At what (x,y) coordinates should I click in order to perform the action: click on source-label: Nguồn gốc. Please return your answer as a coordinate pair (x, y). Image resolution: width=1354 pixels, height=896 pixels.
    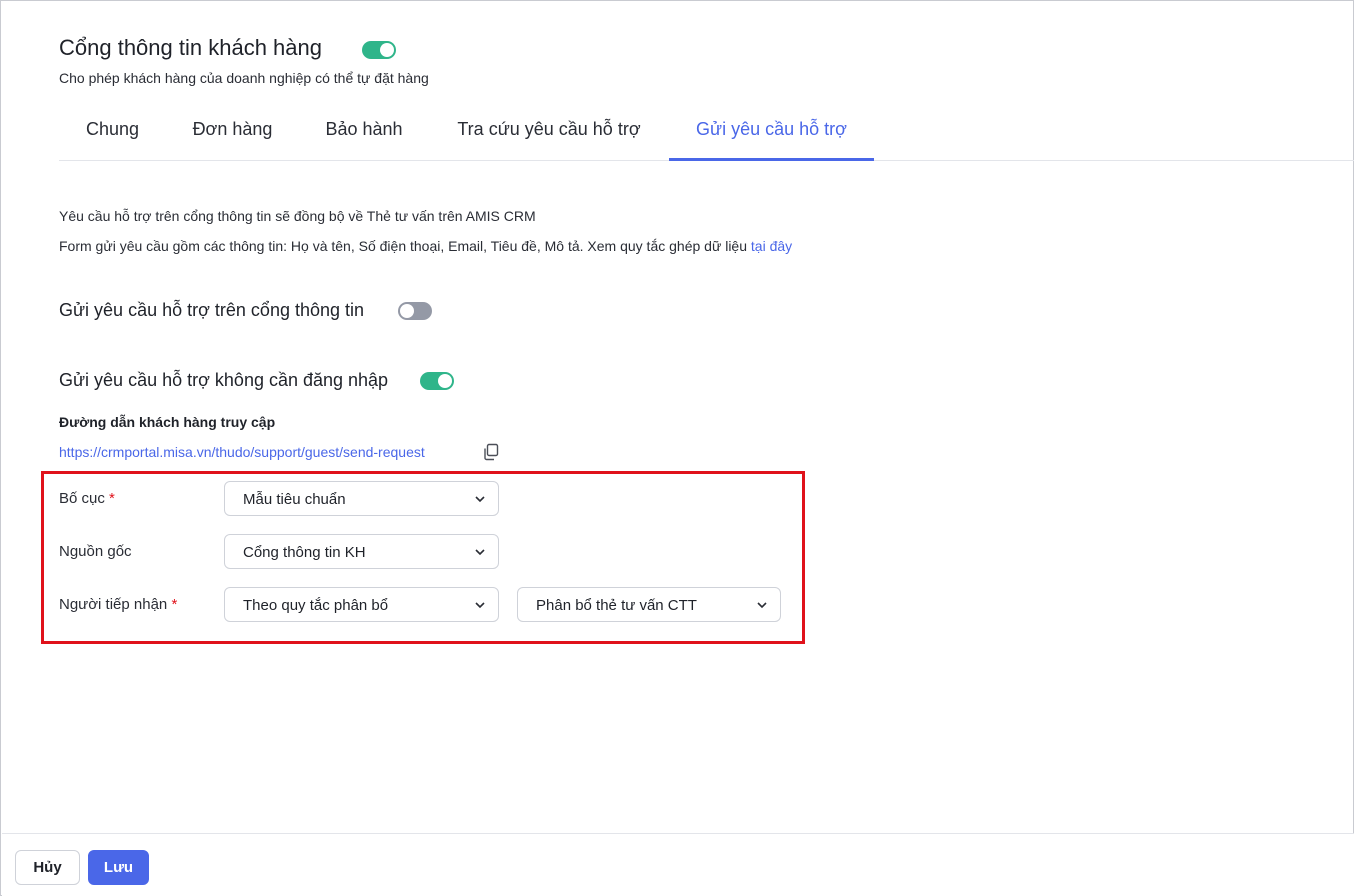
    Looking at the image, I should click on (95, 551).